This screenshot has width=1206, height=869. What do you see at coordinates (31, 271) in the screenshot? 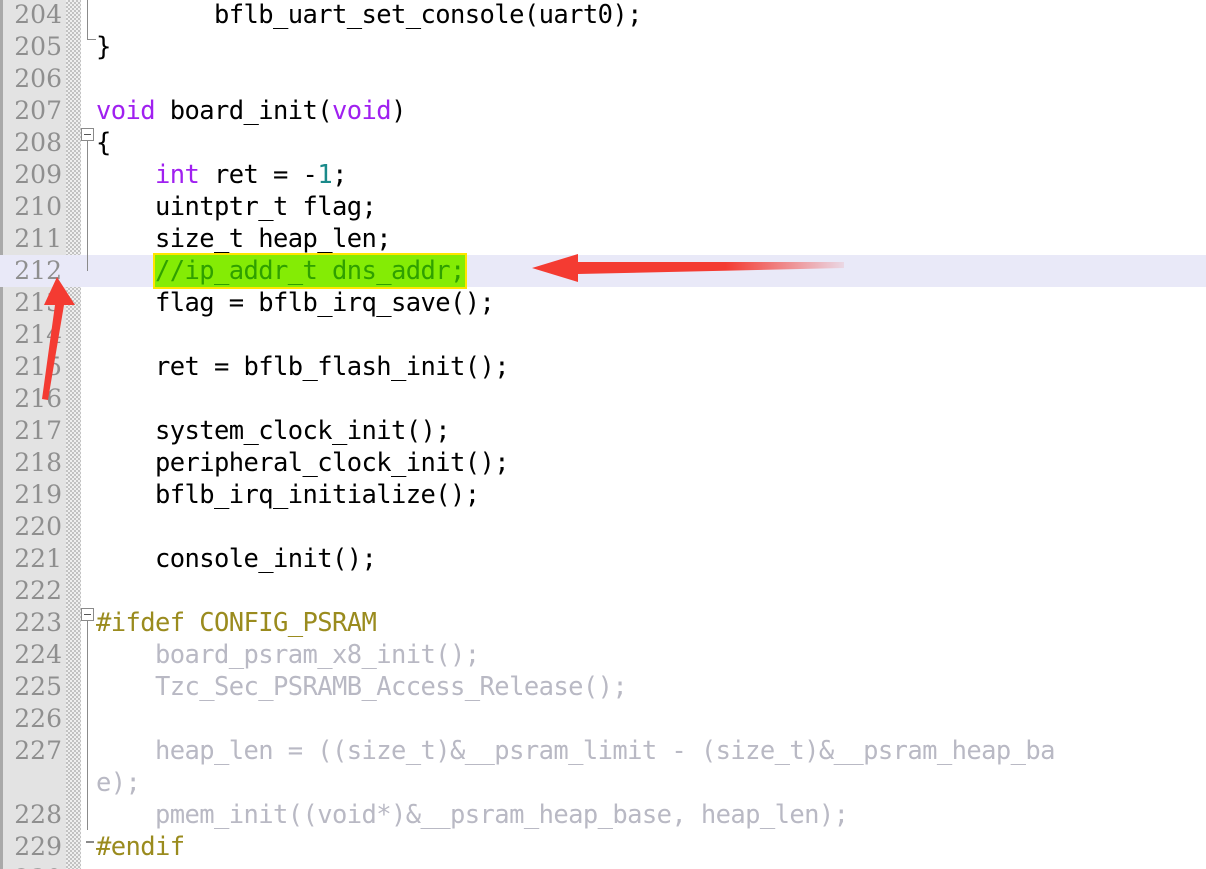
I see `line-number: 212` at bounding box center [31, 271].